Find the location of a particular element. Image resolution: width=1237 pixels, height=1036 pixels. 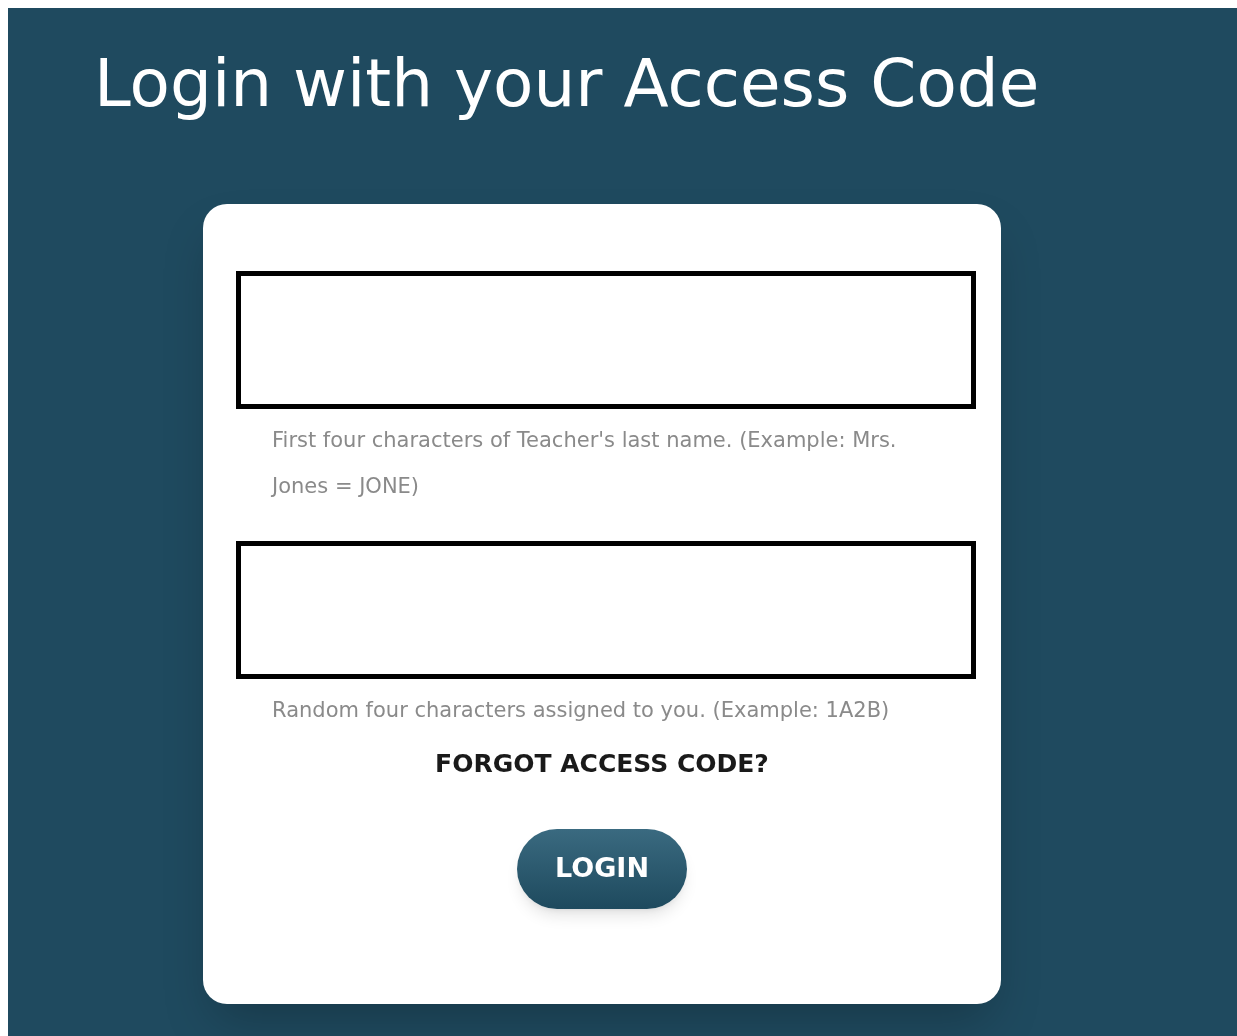

field-help-text: First four characters of Teacher's last name. (Example: Mrs. Jones = JONE) is located at coordinates (585, 463).